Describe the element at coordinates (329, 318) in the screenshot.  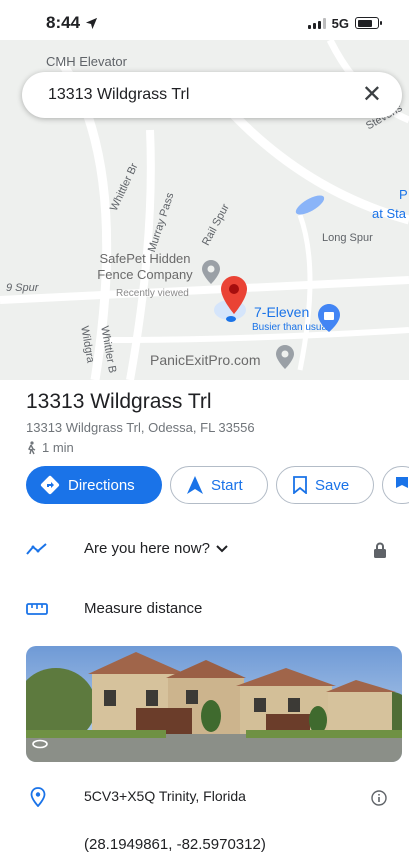
I see `shopping-bag-icon` at that location.